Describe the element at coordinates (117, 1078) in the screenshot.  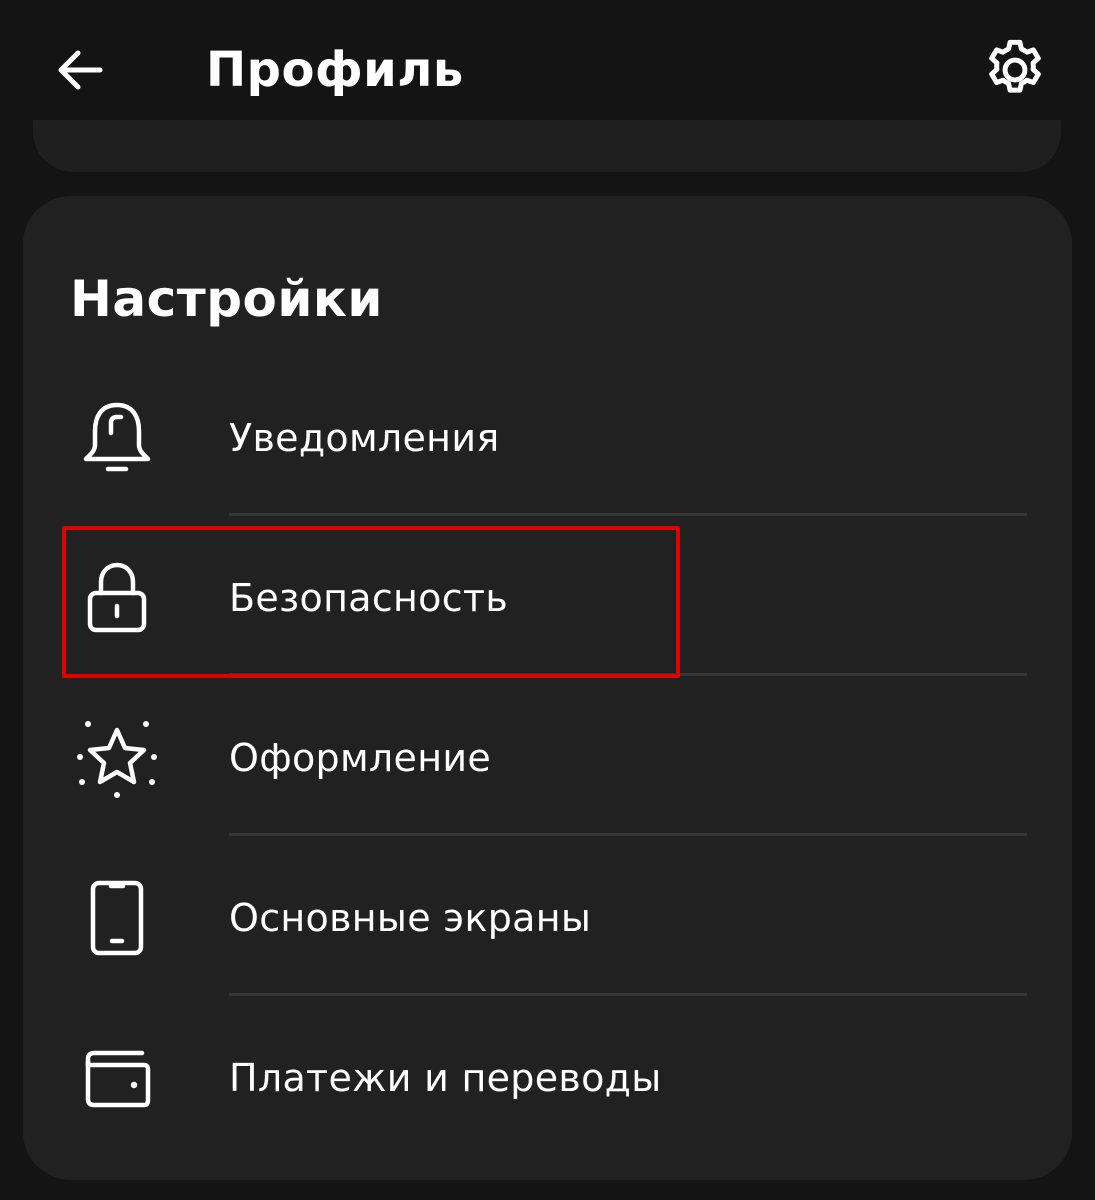
I see `wallet-icon` at that location.